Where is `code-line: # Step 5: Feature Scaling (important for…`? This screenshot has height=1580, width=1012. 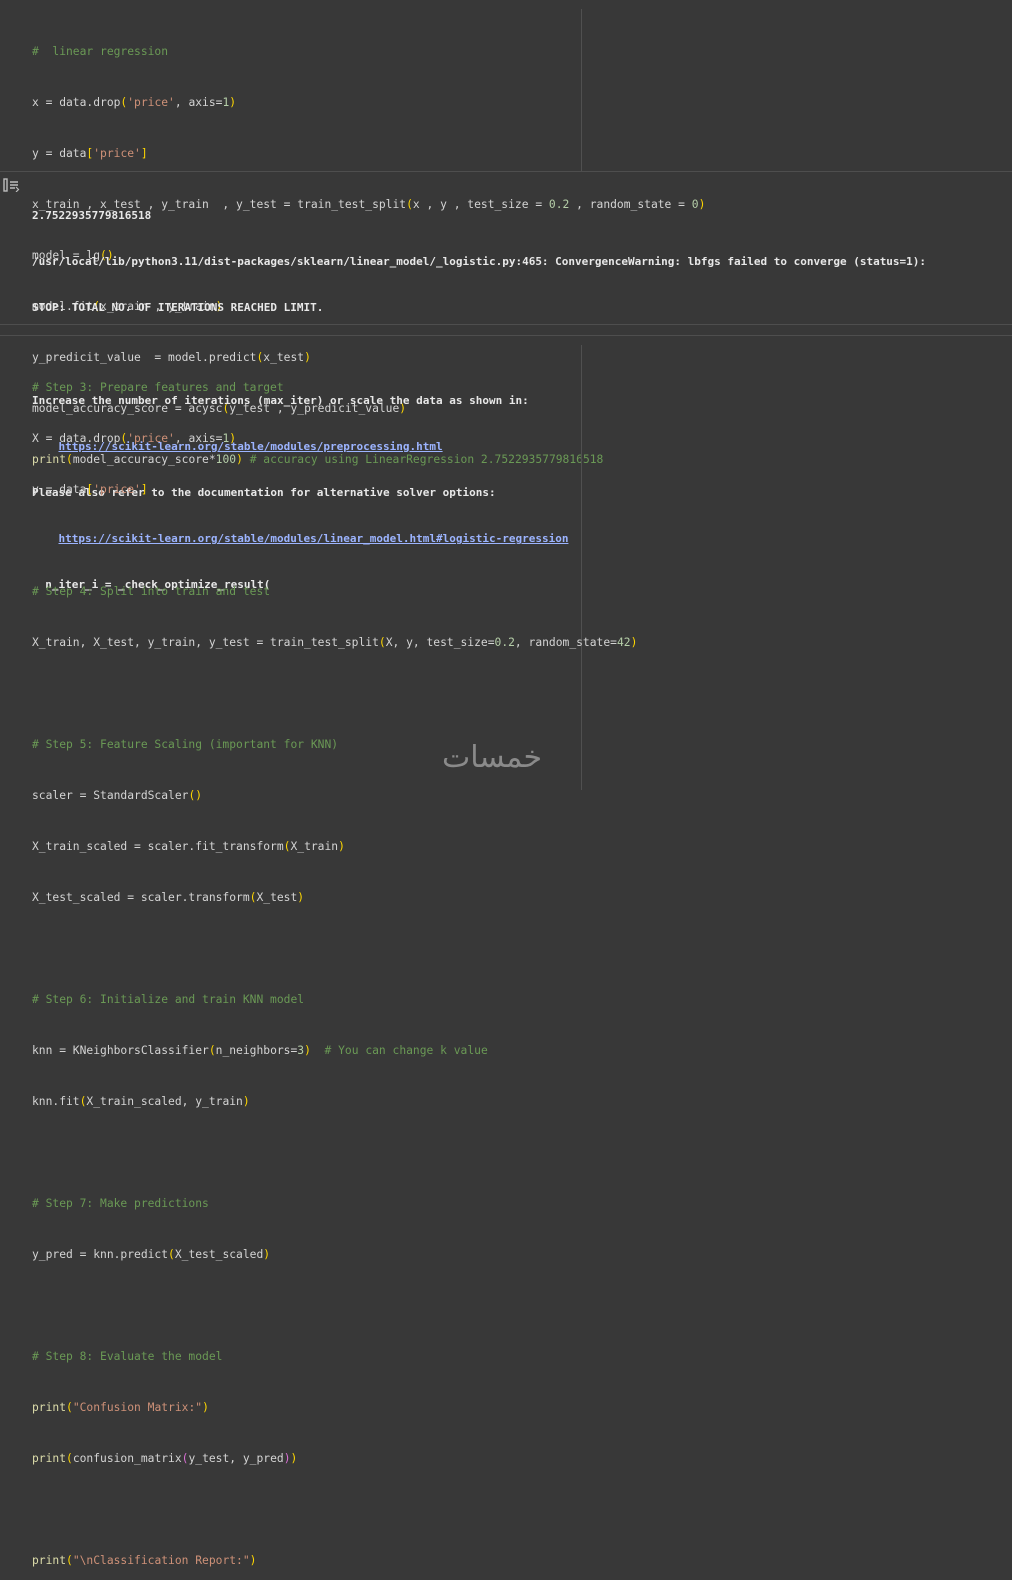 code-line: # Step 5: Feature Scaling (important for… is located at coordinates (185, 744).